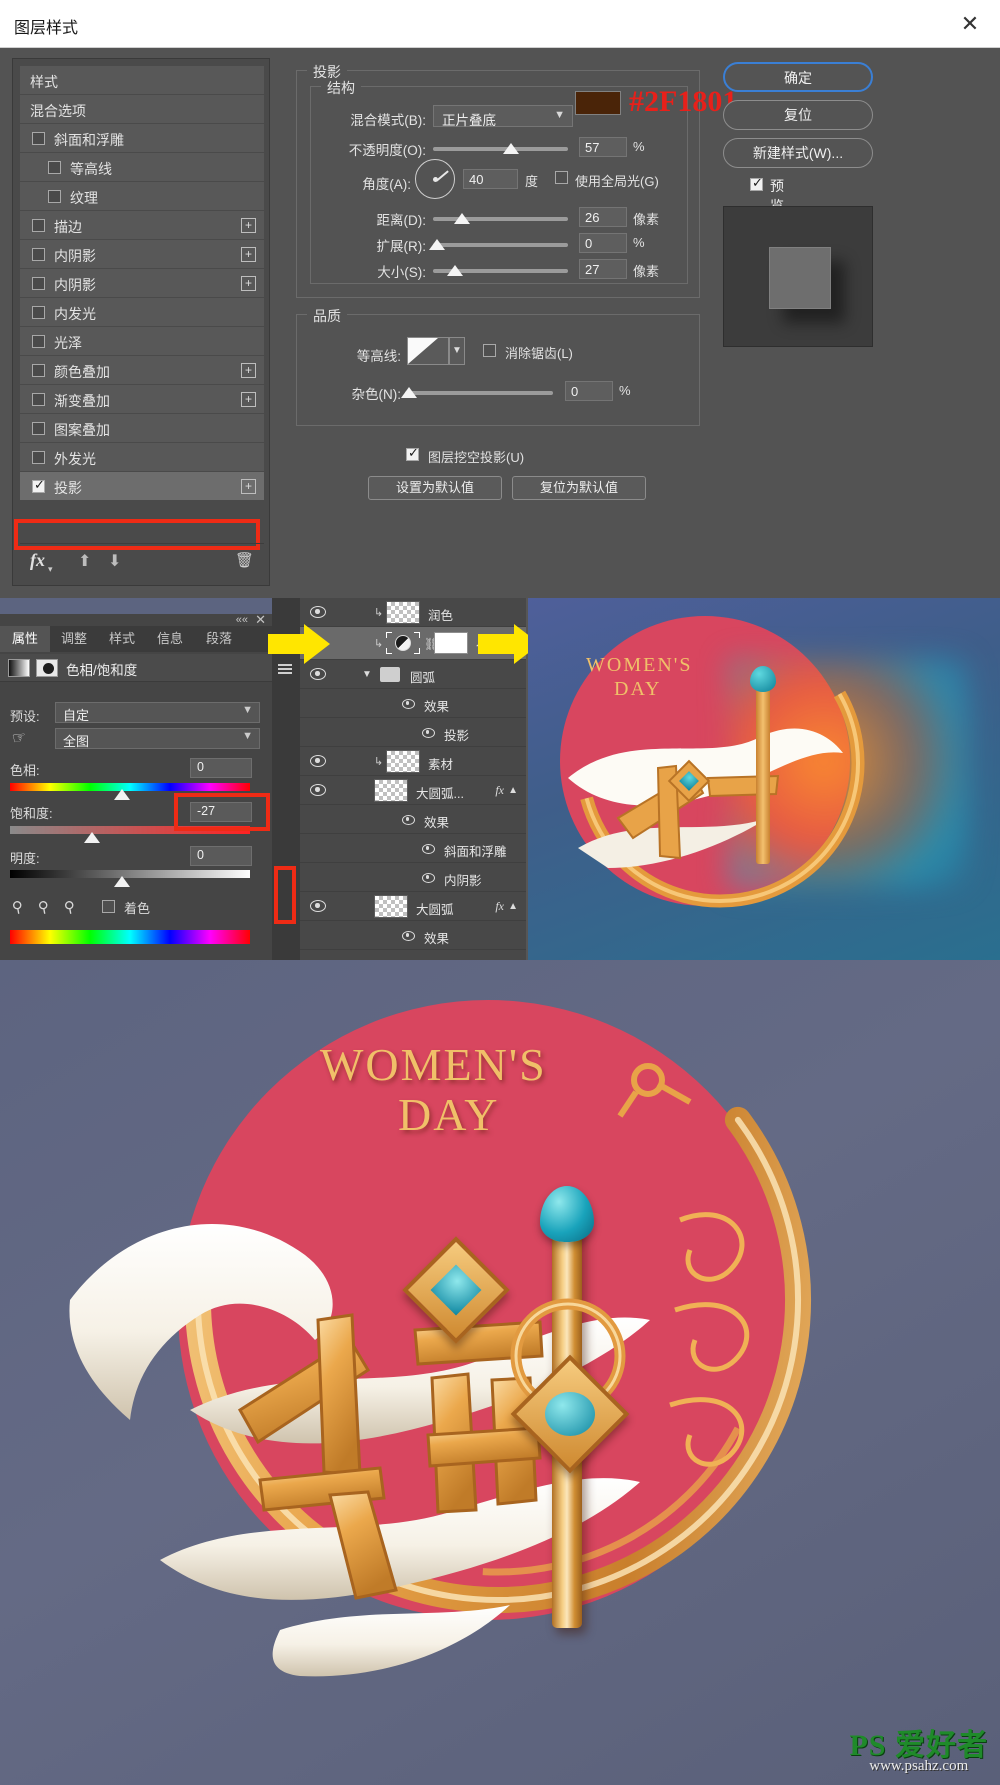 The height and width of the screenshot is (1785, 1000). I want to click on noise-input: 0, so click(589, 391).